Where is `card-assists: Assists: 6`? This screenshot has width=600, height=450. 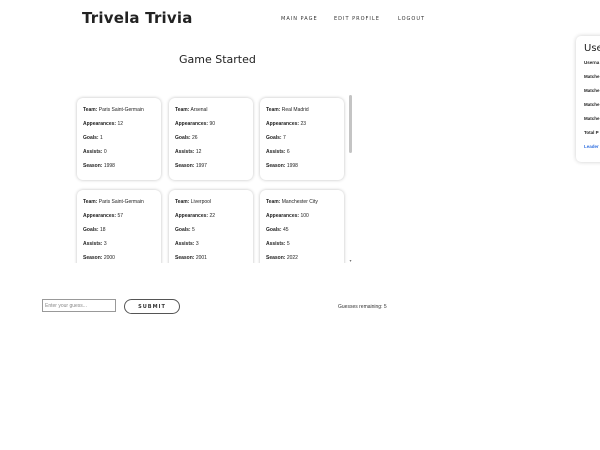
card-assists: Assists: 6 is located at coordinates (278, 152).